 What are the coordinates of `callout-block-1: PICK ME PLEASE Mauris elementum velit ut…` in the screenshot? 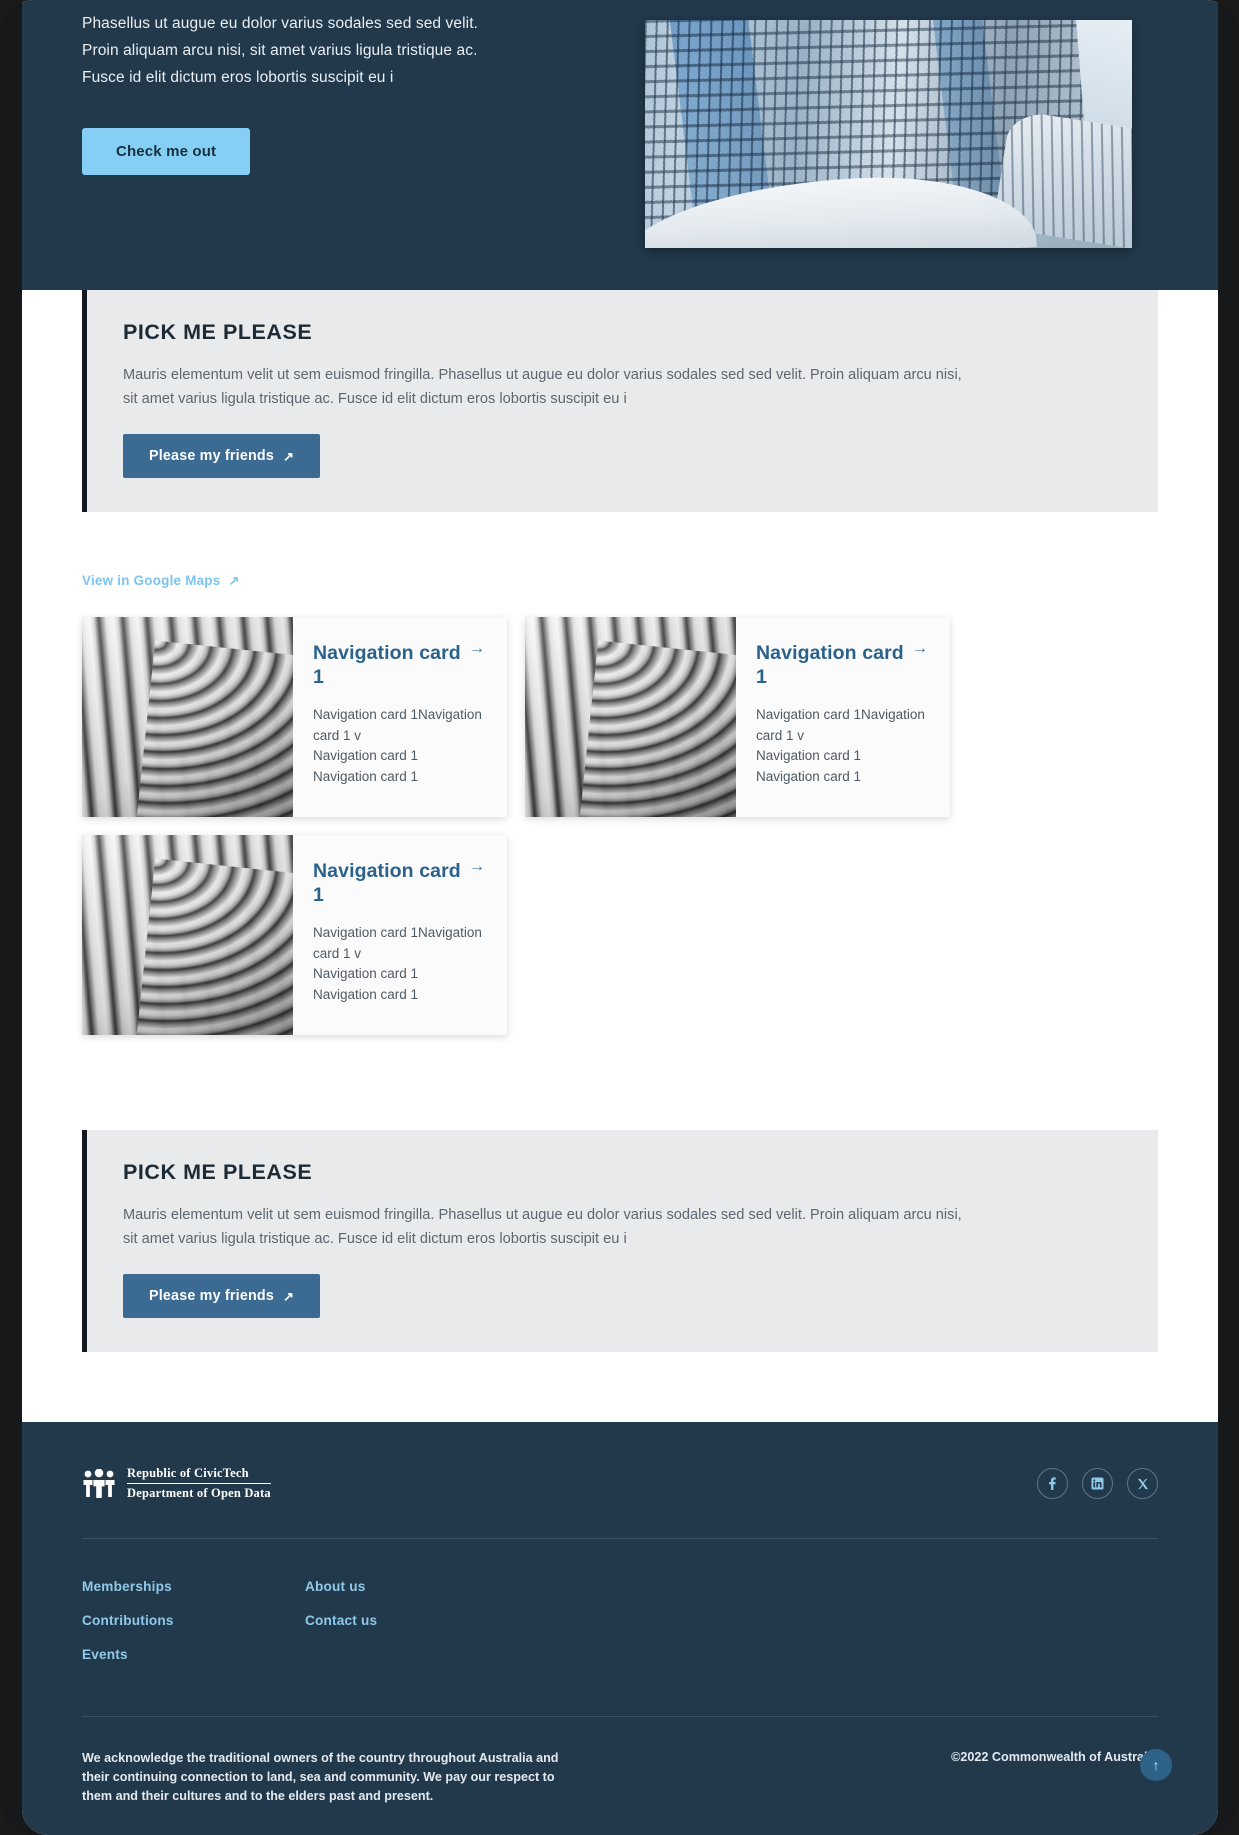 It's located at (620, 401).